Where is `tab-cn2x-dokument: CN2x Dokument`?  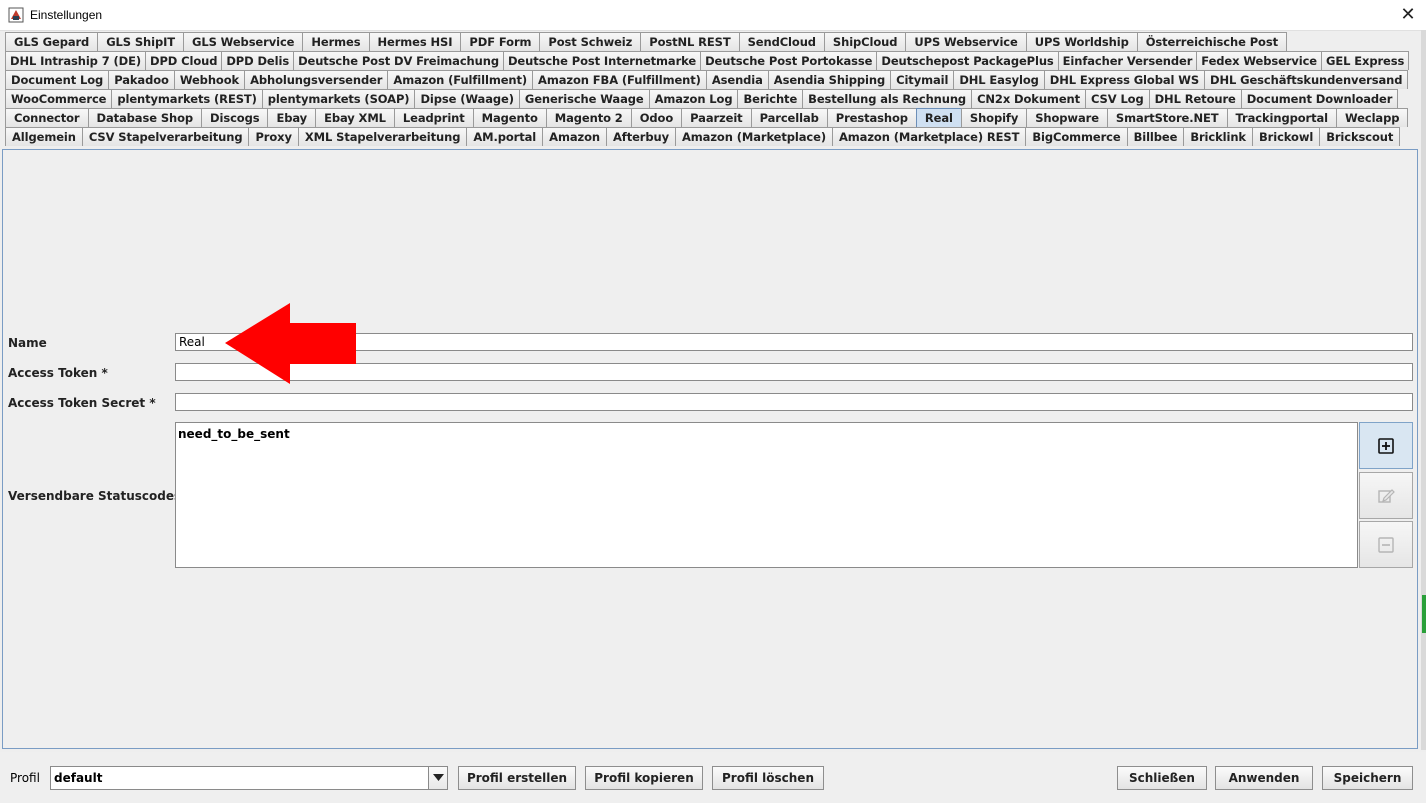 tab-cn2x-dokument: CN2x Dokument is located at coordinates (1028, 98).